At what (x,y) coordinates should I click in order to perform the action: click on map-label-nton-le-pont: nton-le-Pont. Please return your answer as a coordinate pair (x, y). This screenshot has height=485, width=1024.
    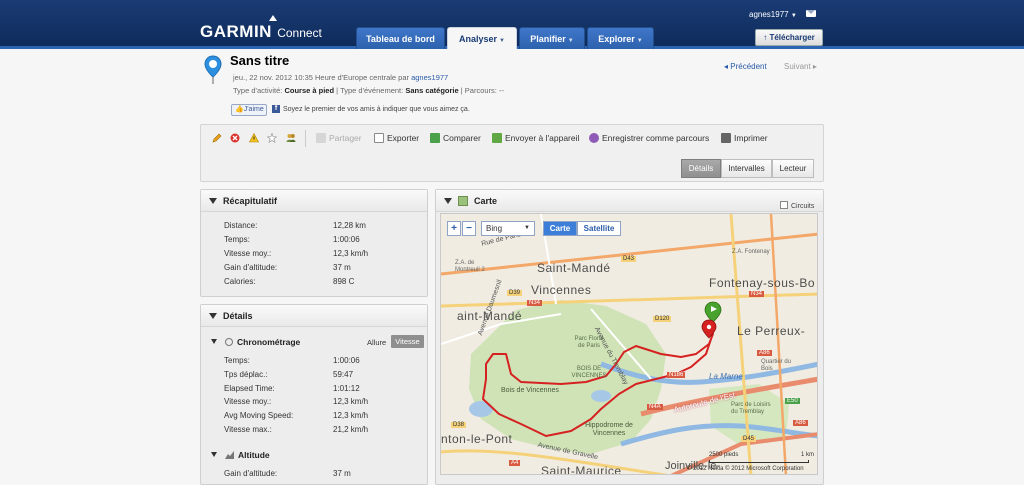
    Looking at the image, I should click on (477, 439).